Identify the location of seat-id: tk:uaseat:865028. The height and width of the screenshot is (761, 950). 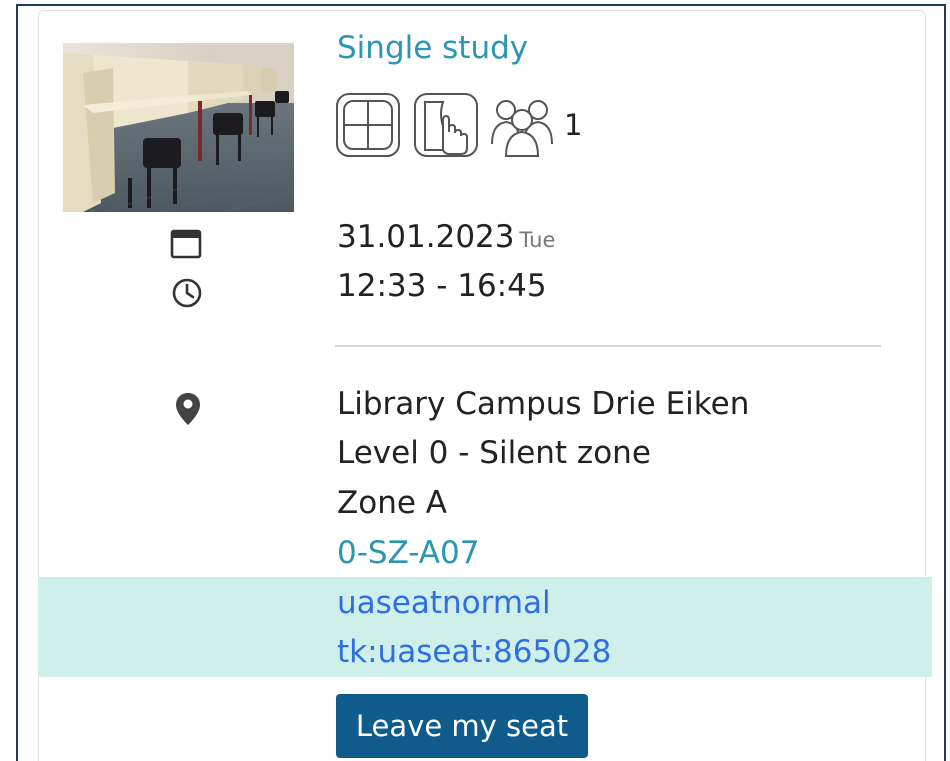
(474, 652).